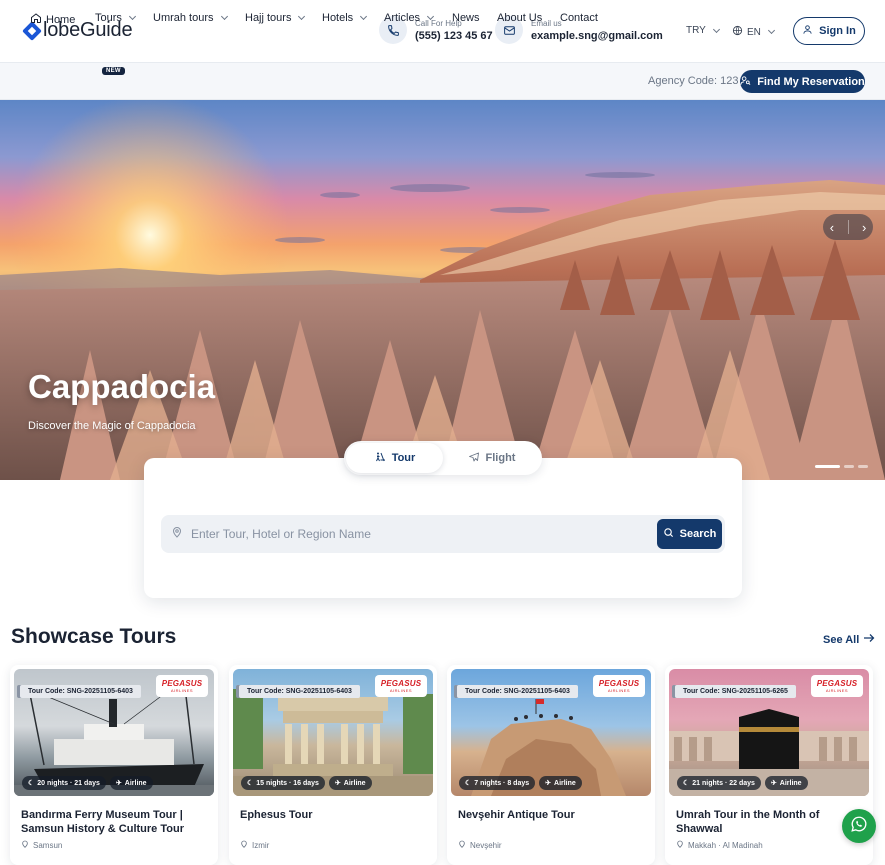 The image size is (885, 865). What do you see at coordinates (832, 227) in the screenshot?
I see `chevron-left-icon: ‹` at bounding box center [832, 227].